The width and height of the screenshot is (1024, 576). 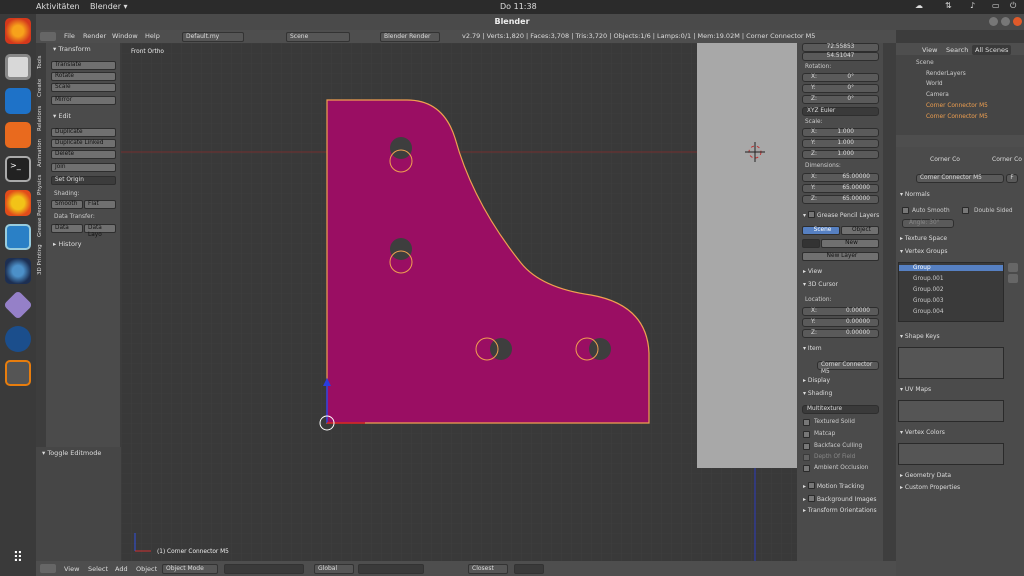 I want to click on activities-button: Aktivitäten, so click(x=58, y=6).